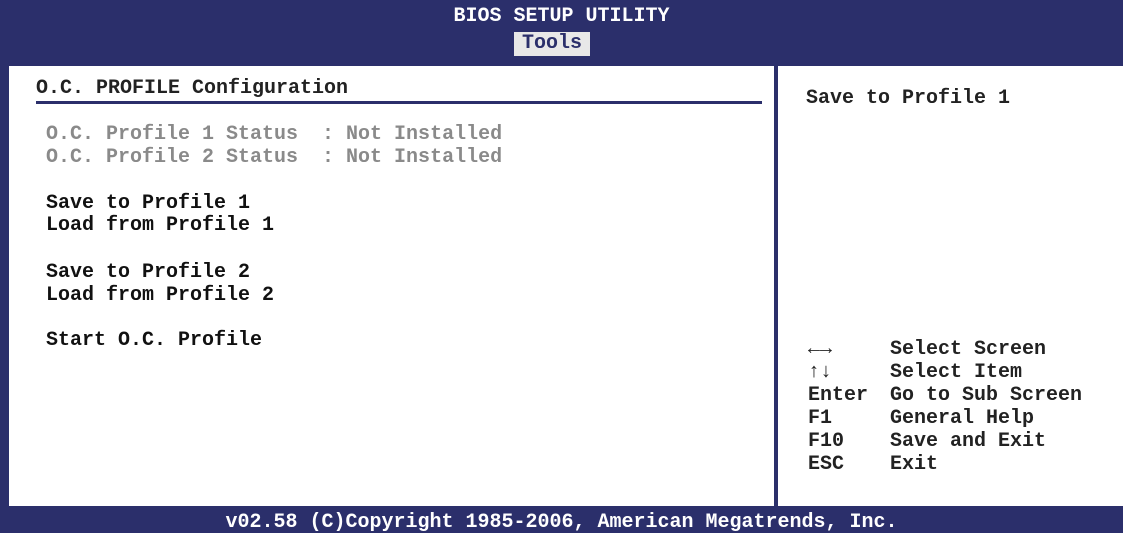  I want to click on key-description: Save and Exit, so click(968, 441).